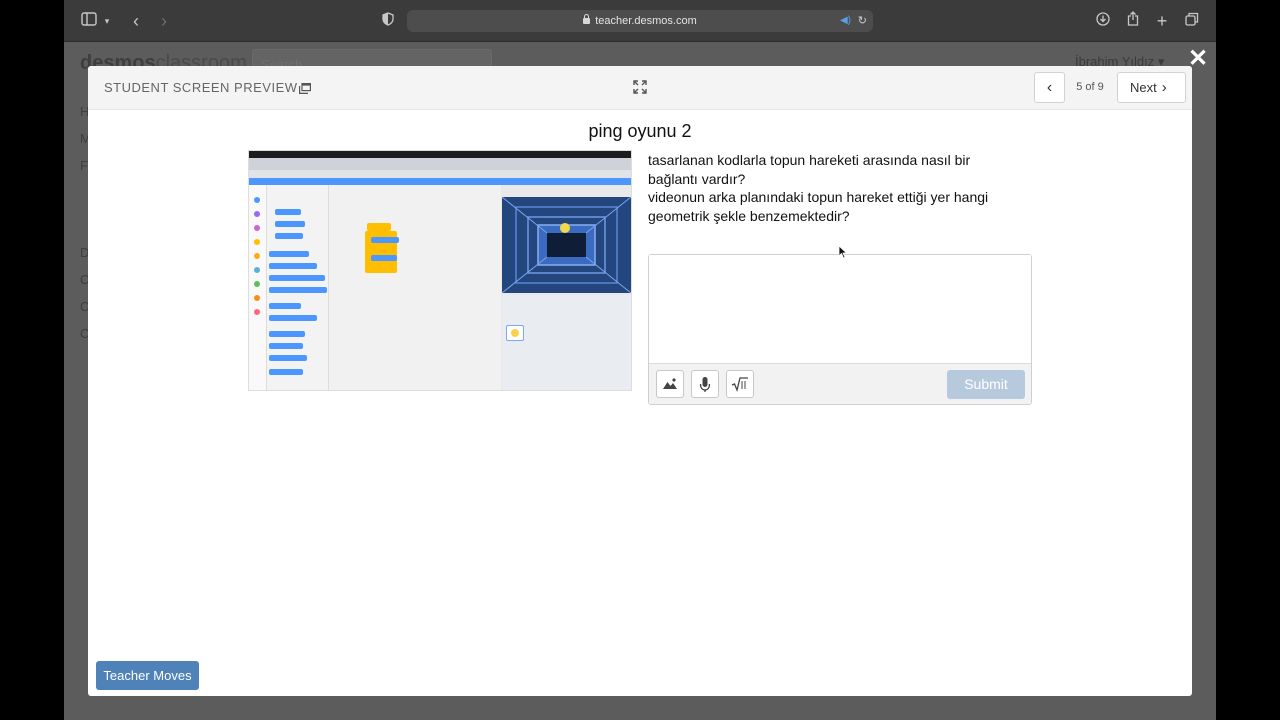 The image size is (1280, 720). Describe the element at coordinates (986, 384) in the screenshot. I see `submit-button: Submit` at that location.